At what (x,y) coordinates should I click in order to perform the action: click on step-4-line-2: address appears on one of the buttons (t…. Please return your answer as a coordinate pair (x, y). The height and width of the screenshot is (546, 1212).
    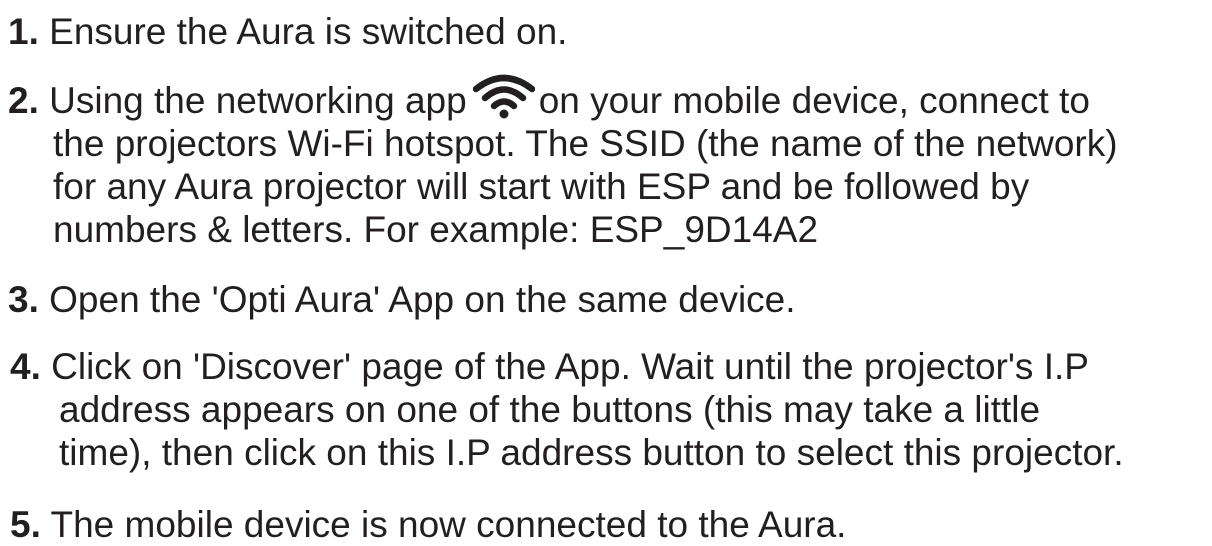
    Looking at the image, I should click on (550, 409).